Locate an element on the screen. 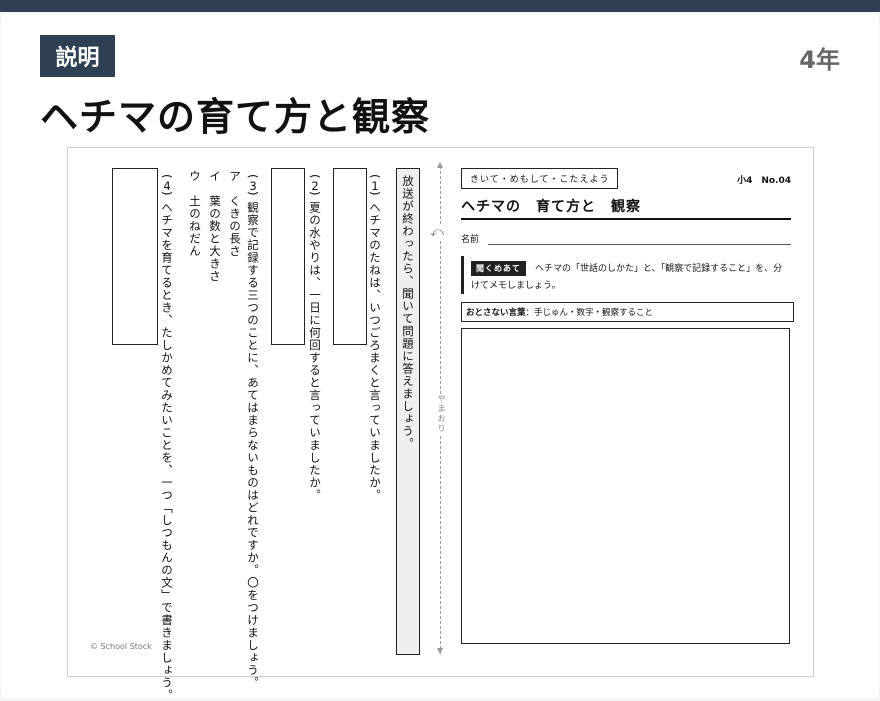  question-2: (2) 夏の水やりは、一日に何回すると言っていましたか。 is located at coordinates (315, 337).